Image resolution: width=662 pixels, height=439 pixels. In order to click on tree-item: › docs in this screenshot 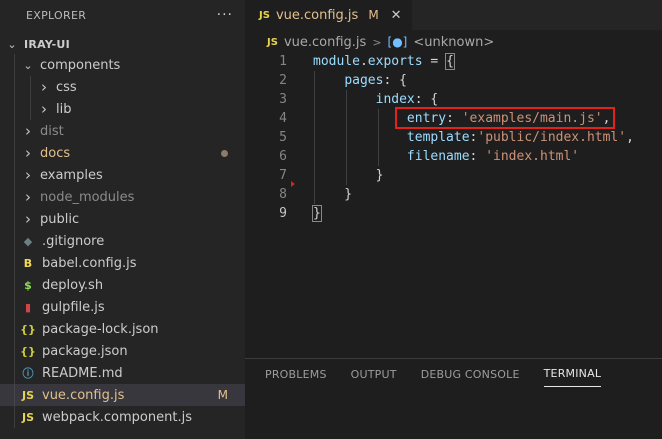, I will do `click(122, 153)`.